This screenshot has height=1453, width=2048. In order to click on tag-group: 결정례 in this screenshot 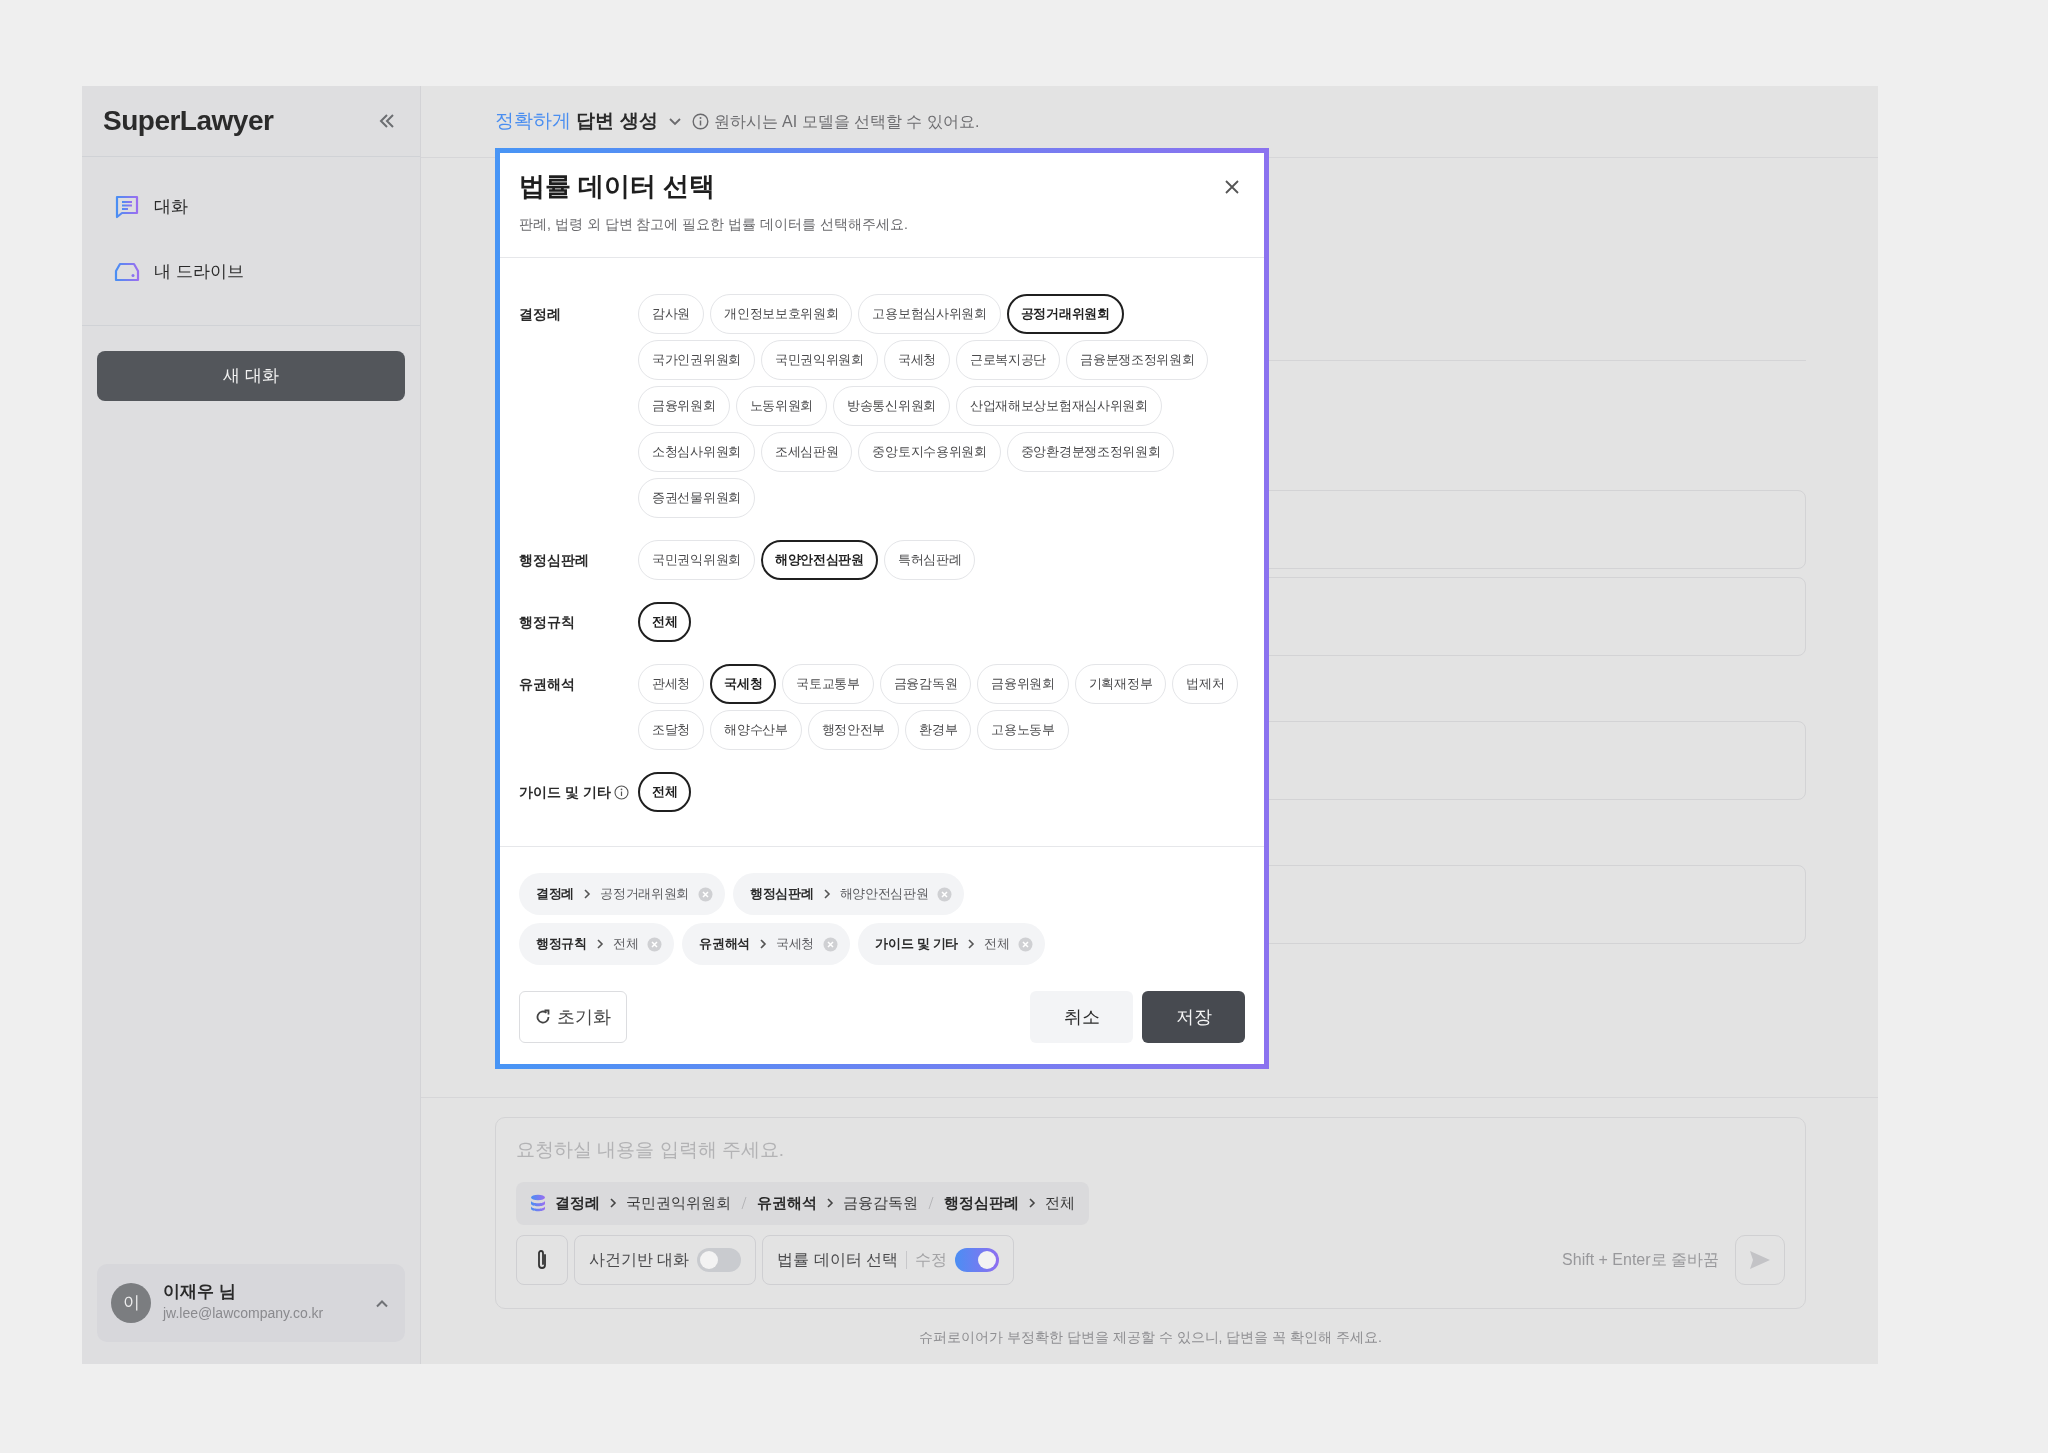, I will do `click(555, 894)`.